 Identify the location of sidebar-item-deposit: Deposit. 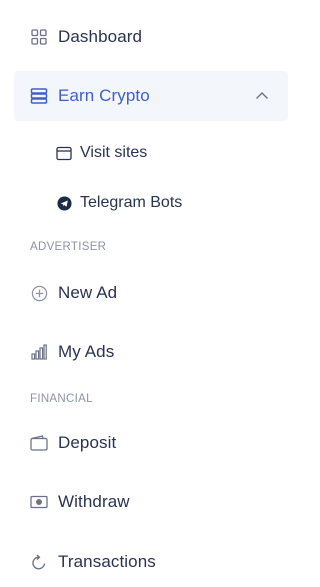
(150, 443).